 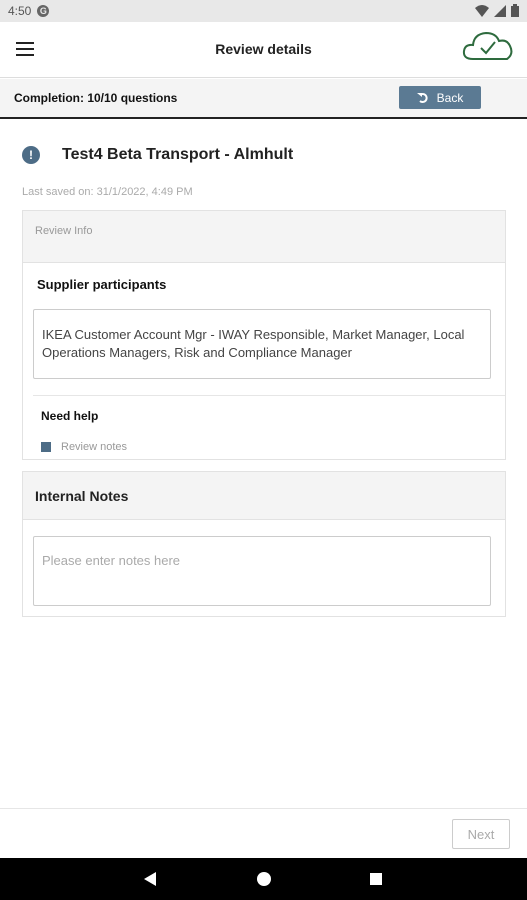 I want to click on review-notes-link: Review notes, so click(x=84, y=447).